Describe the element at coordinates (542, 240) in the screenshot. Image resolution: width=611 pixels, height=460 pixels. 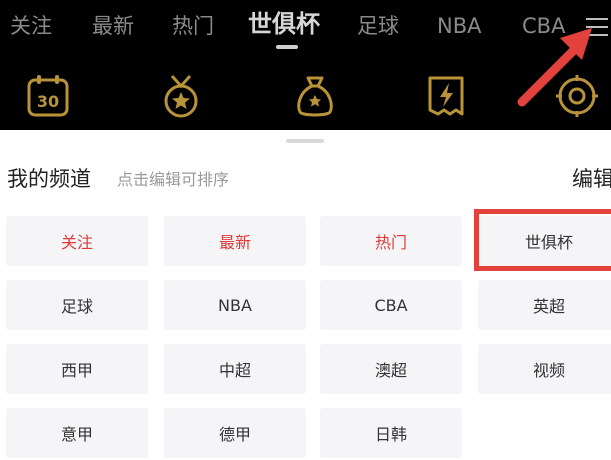
I see `annotation-highlight-box` at that location.